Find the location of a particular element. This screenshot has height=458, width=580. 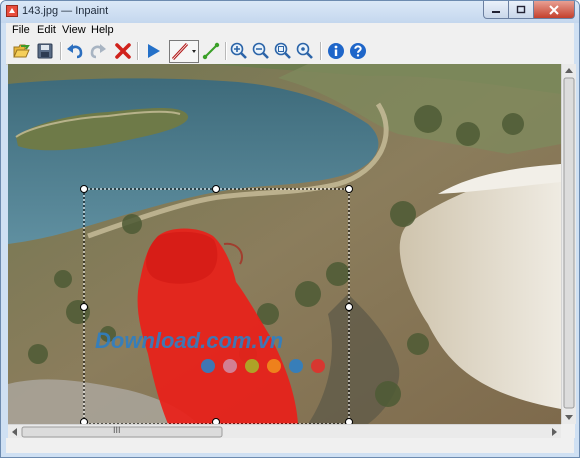

zoom-fit-button is located at coordinates (283, 51).